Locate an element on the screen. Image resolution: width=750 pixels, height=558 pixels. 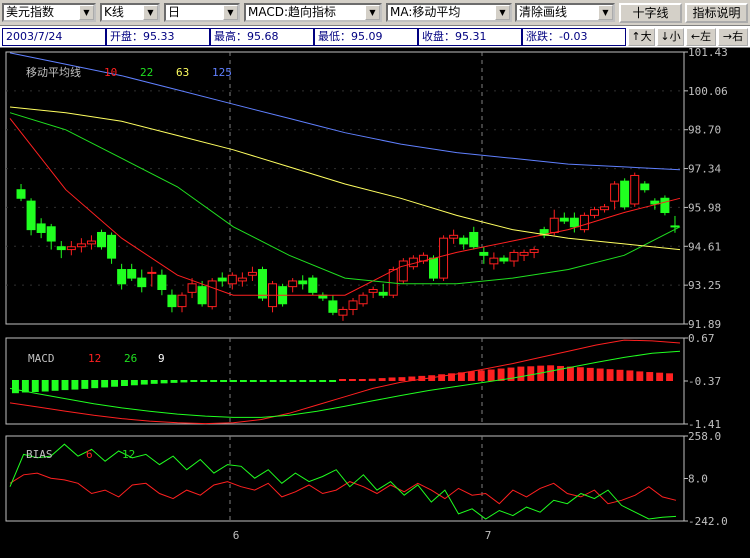
y-tick-label: 97.34 is located at coordinates (704, 169).